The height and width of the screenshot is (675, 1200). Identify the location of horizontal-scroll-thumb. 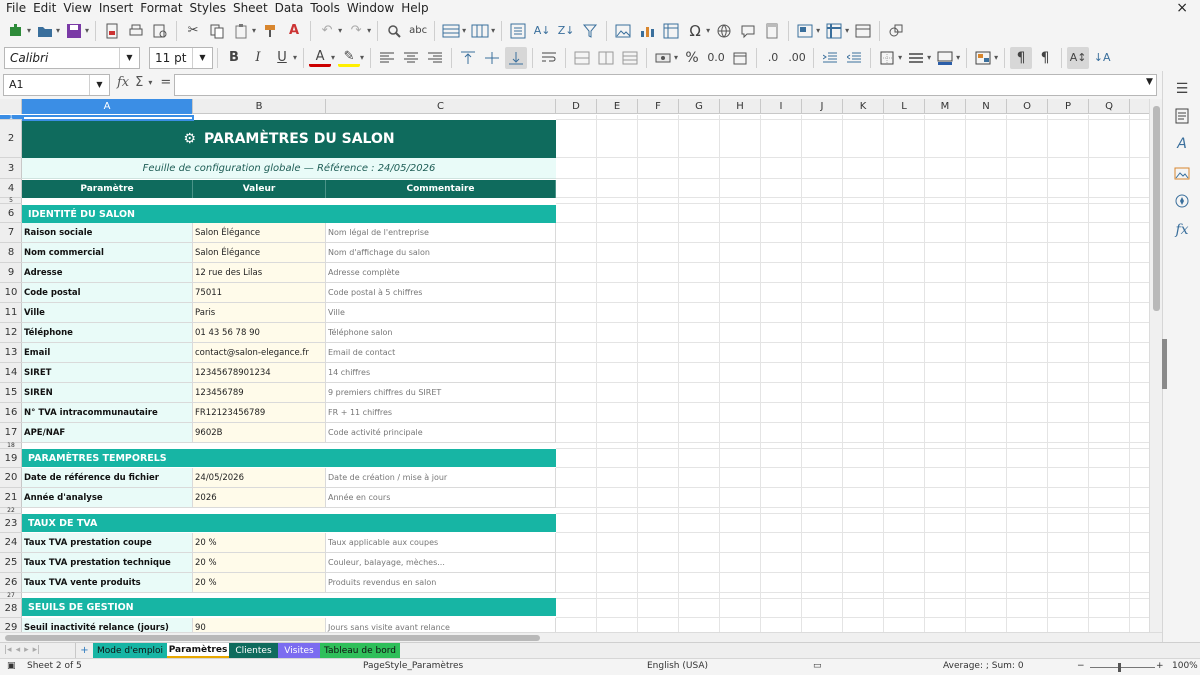
(272, 638).